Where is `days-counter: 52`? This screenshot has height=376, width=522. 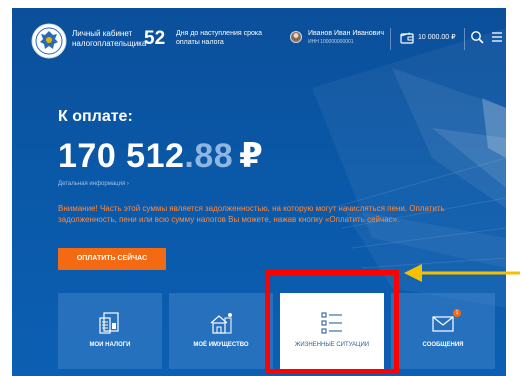 days-counter: 52 is located at coordinates (155, 38).